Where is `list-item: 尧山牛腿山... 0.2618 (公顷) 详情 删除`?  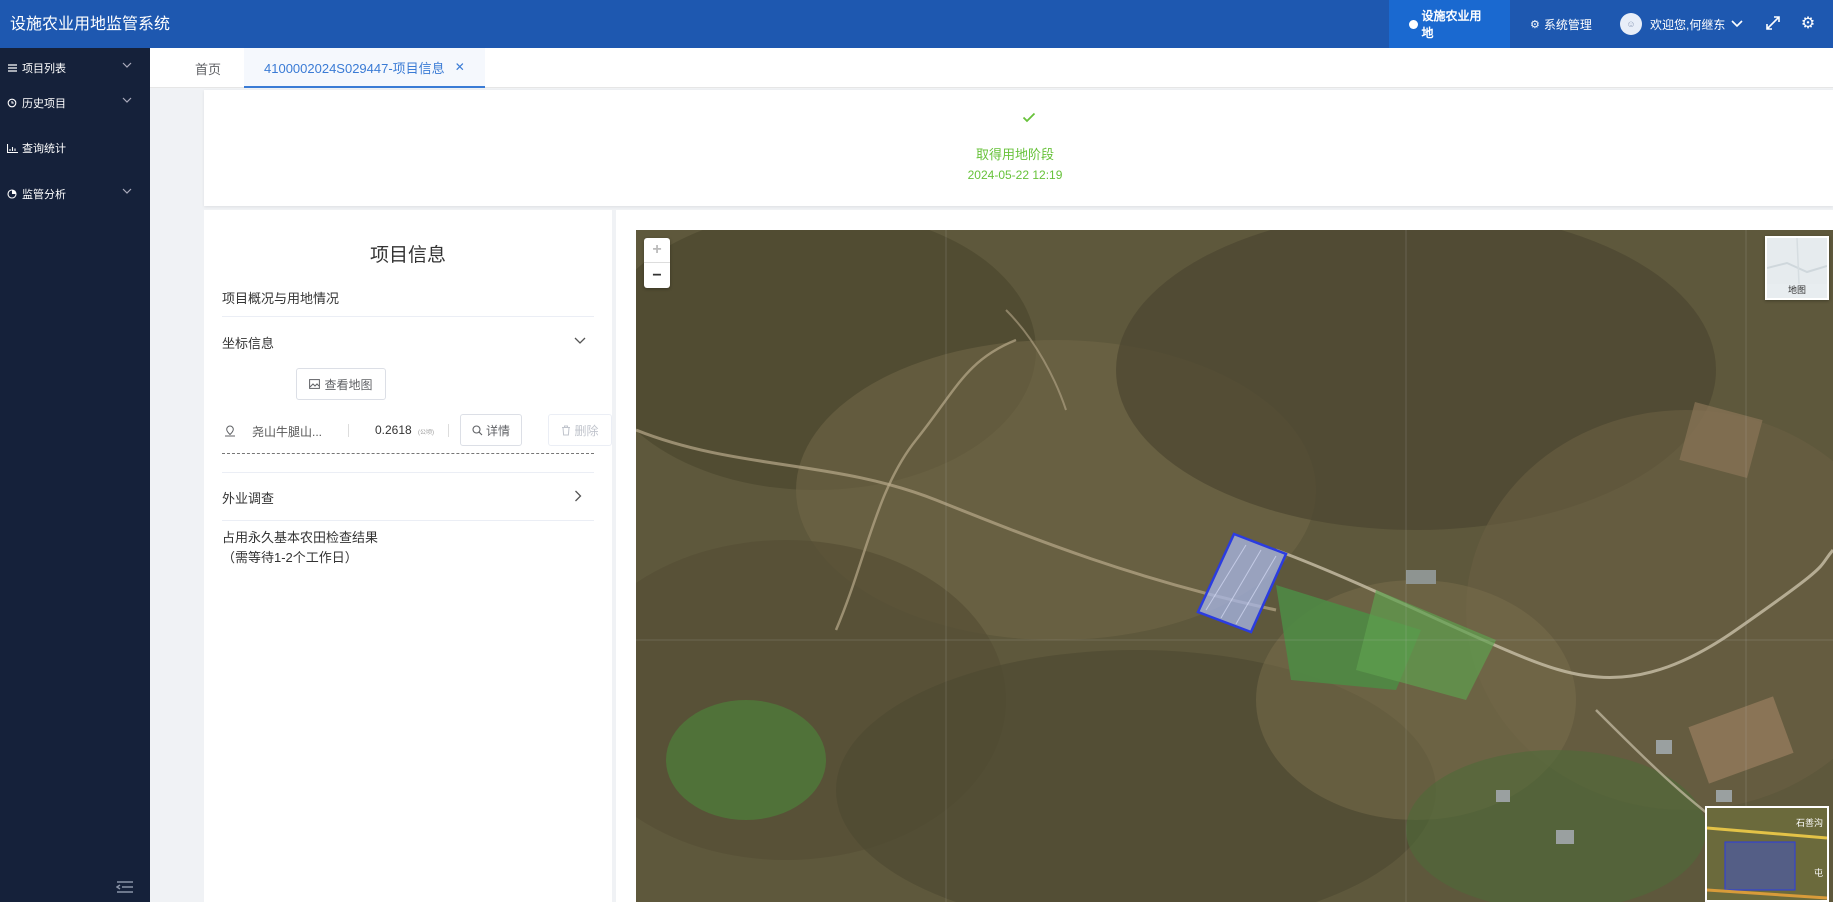
list-item: 尧山牛腿山... 0.2618 (公顷) 详情 删除 is located at coordinates (417, 431).